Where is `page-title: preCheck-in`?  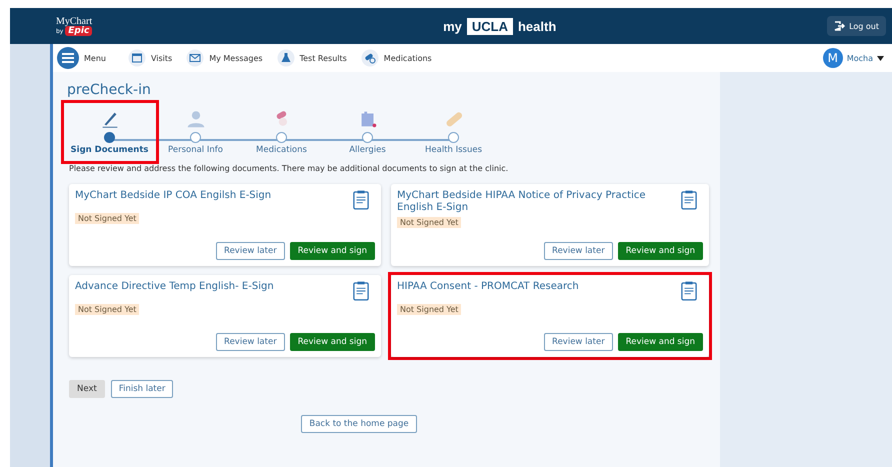 page-title: preCheck-in is located at coordinates (109, 90).